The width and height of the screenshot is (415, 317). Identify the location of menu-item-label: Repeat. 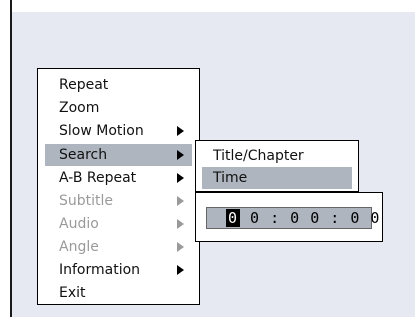
(84, 85).